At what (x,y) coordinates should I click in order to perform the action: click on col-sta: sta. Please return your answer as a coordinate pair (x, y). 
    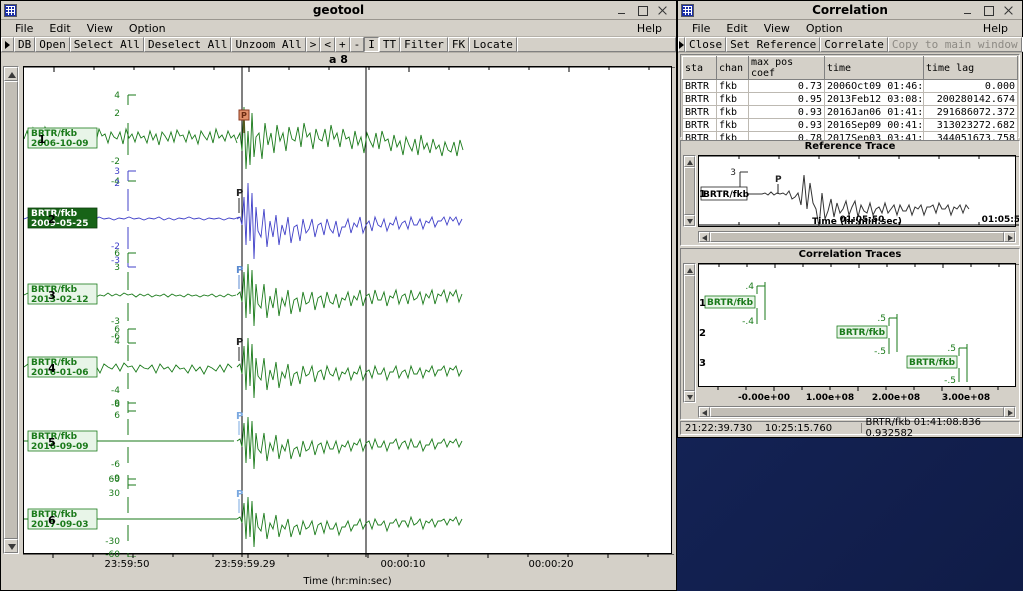
    Looking at the image, I should click on (699, 68).